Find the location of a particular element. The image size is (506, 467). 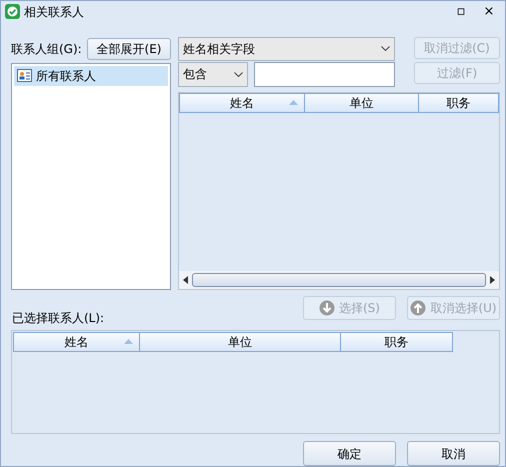

expand-all-button: 全部展开(E) is located at coordinates (129, 49).